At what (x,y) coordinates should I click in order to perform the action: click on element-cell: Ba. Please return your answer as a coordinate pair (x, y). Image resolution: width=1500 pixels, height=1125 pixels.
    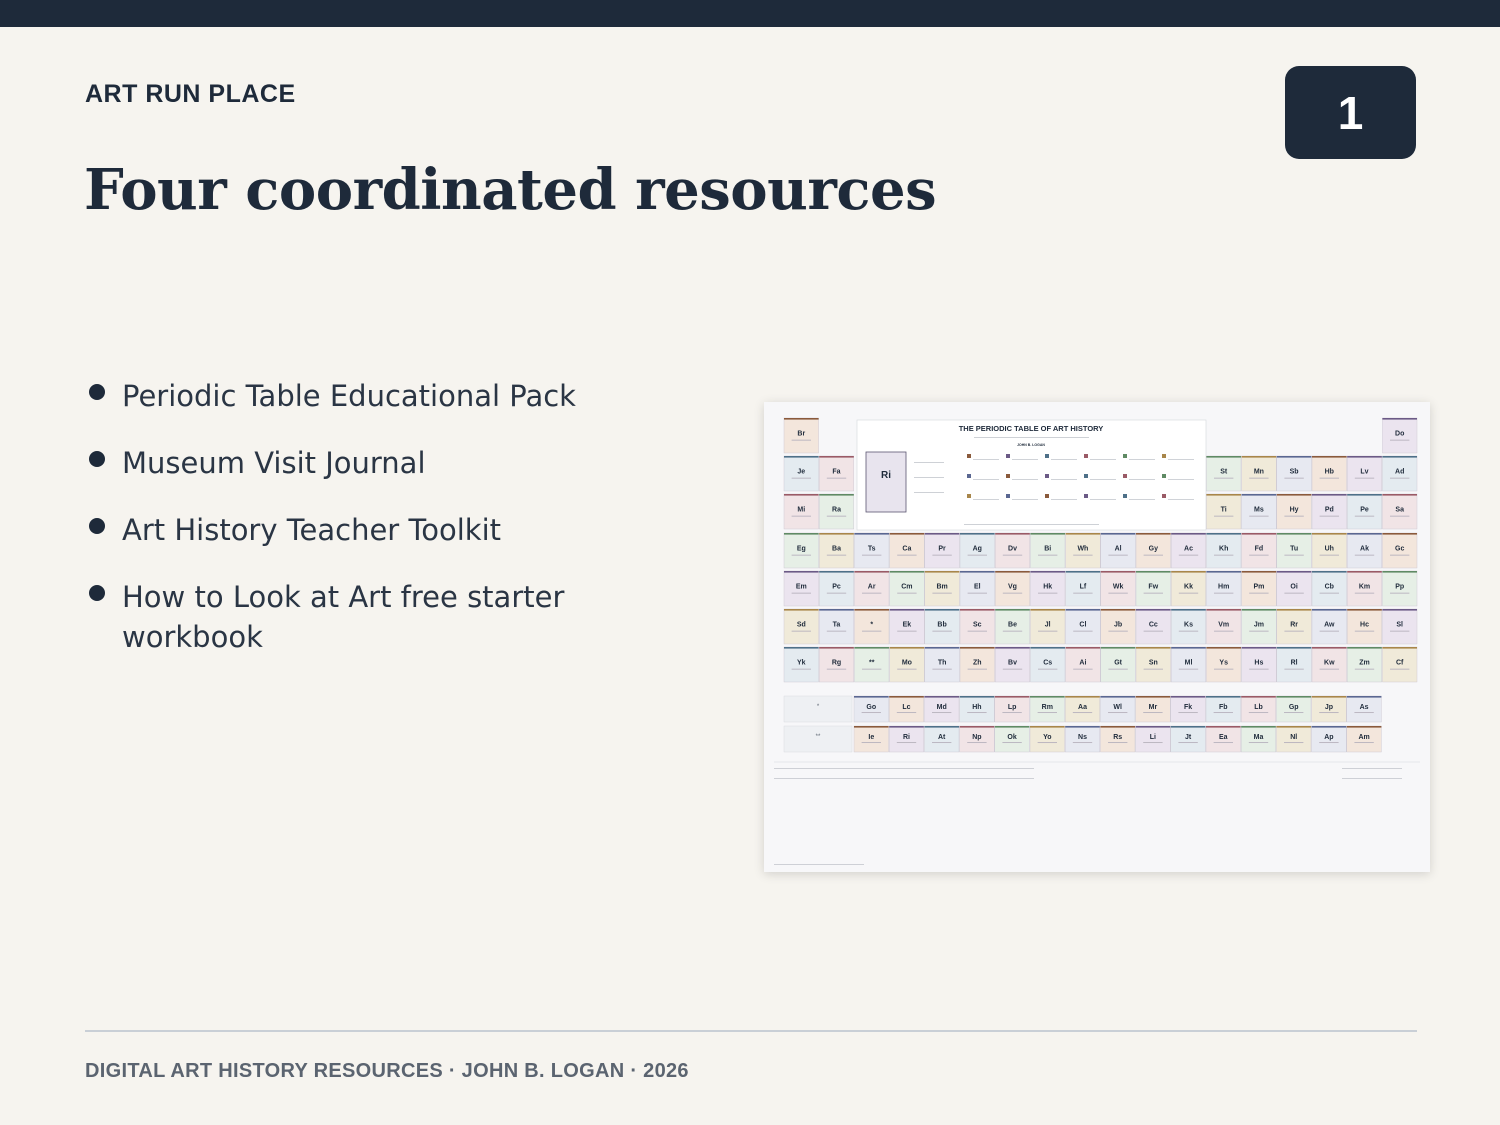
    Looking at the image, I should click on (836, 550).